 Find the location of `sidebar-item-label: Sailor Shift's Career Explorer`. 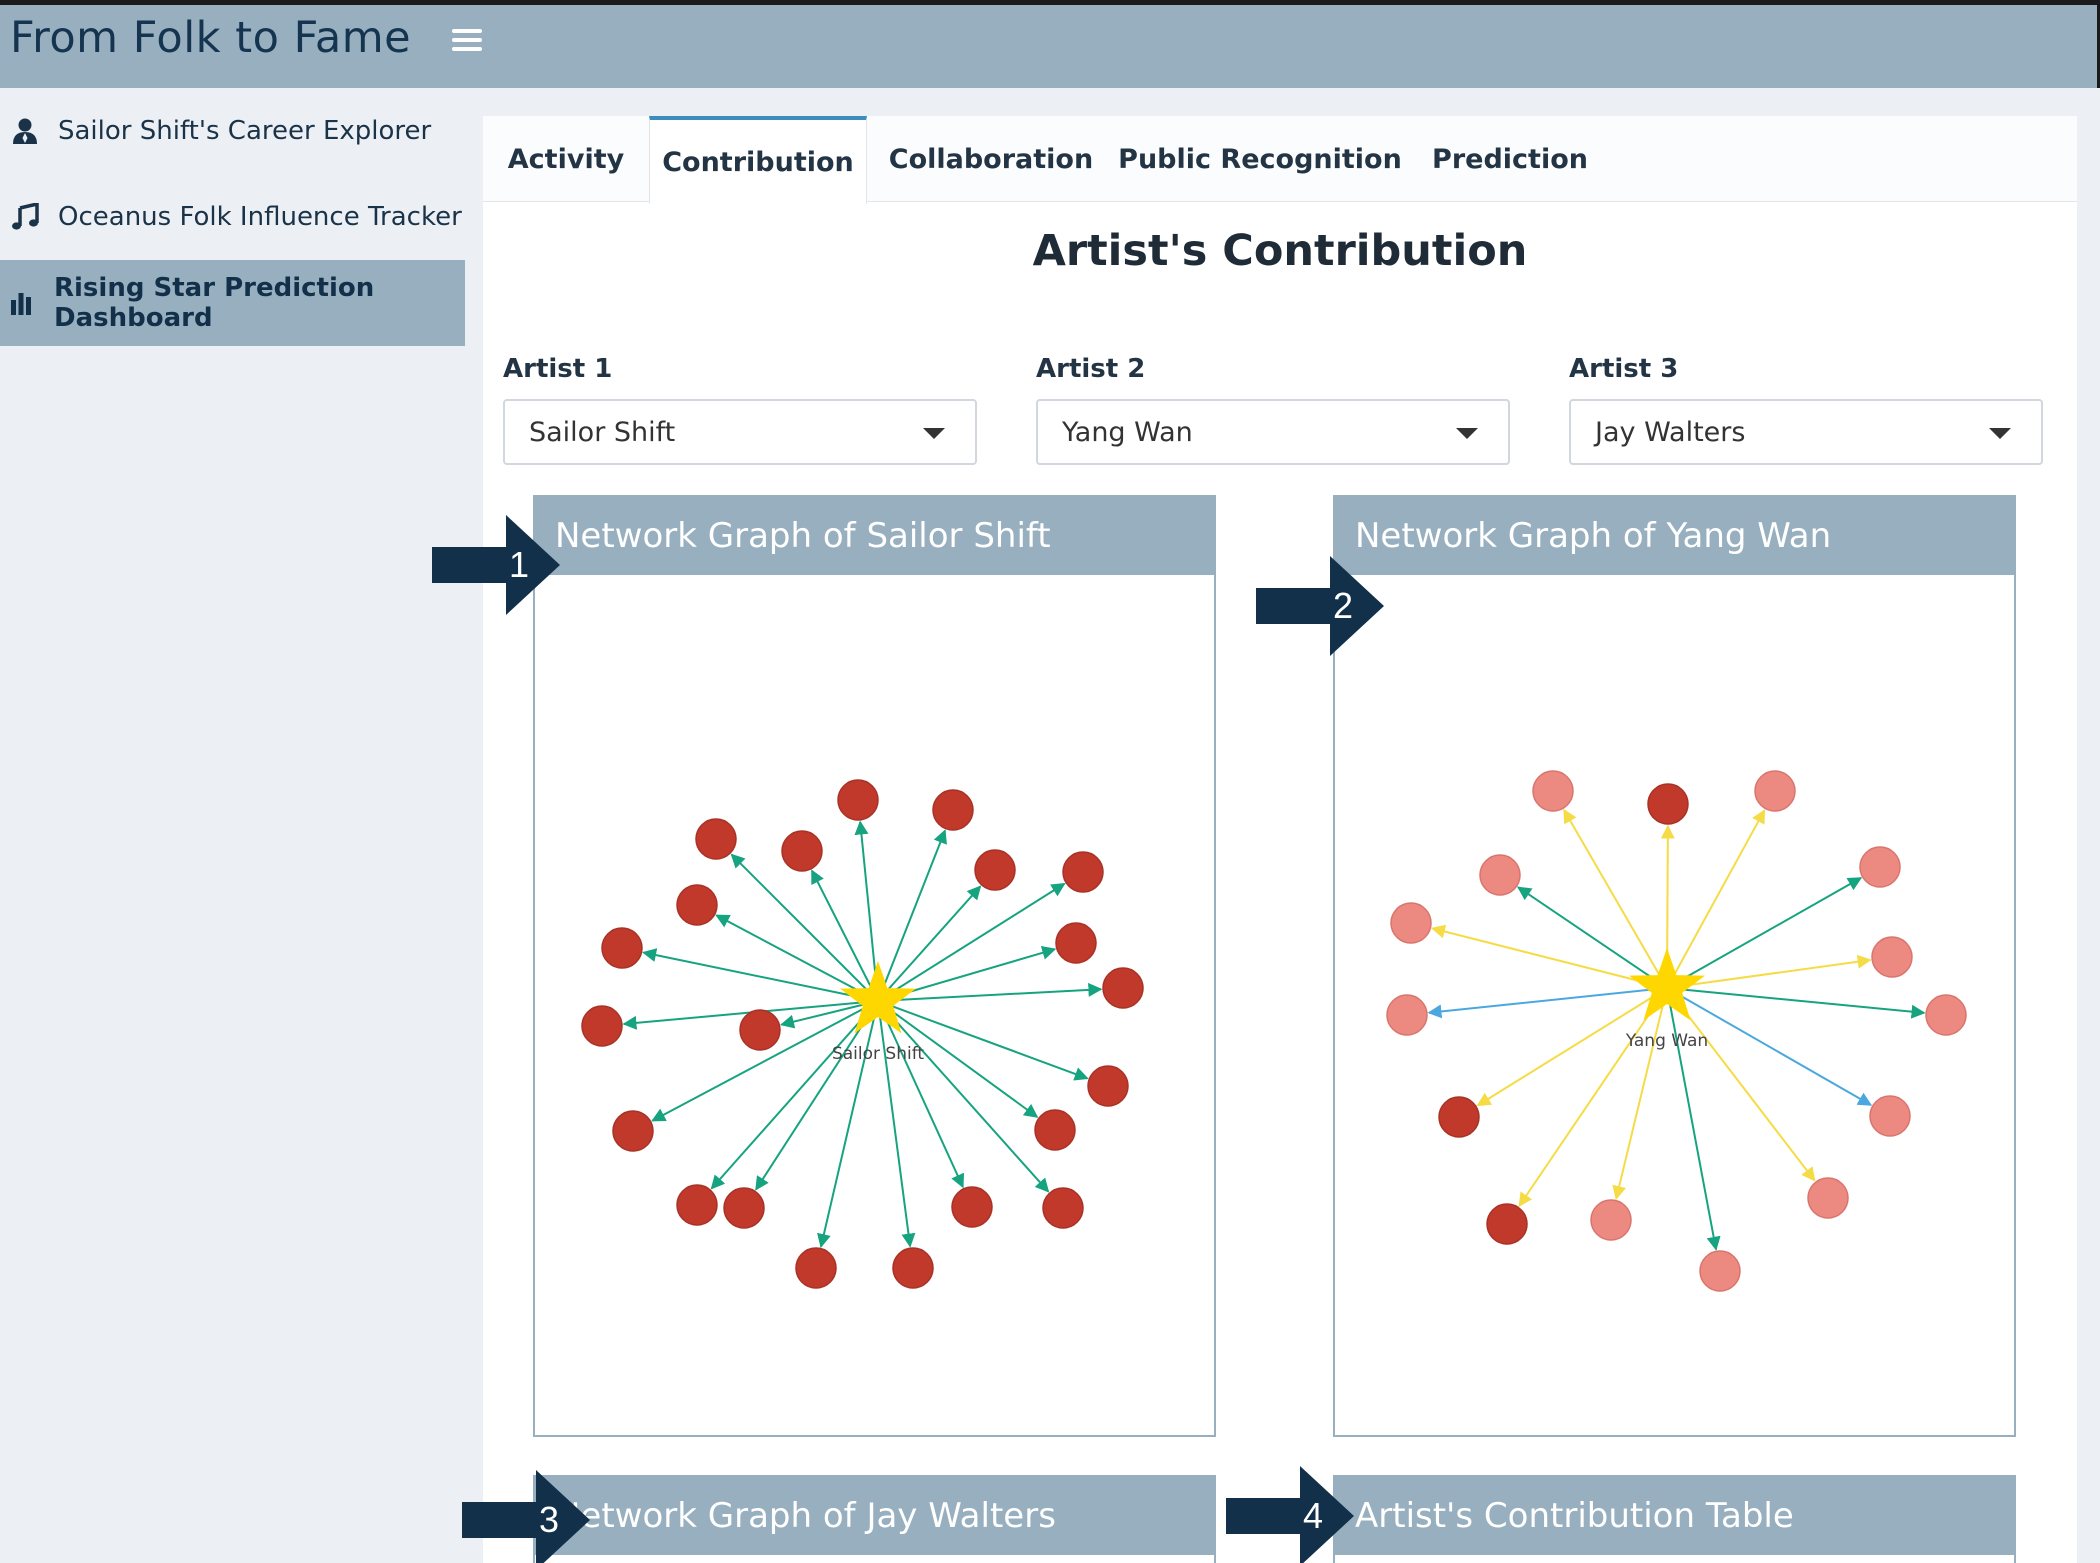

sidebar-item-label: Sailor Shift's Career Explorer is located at coordinates (245, 131).